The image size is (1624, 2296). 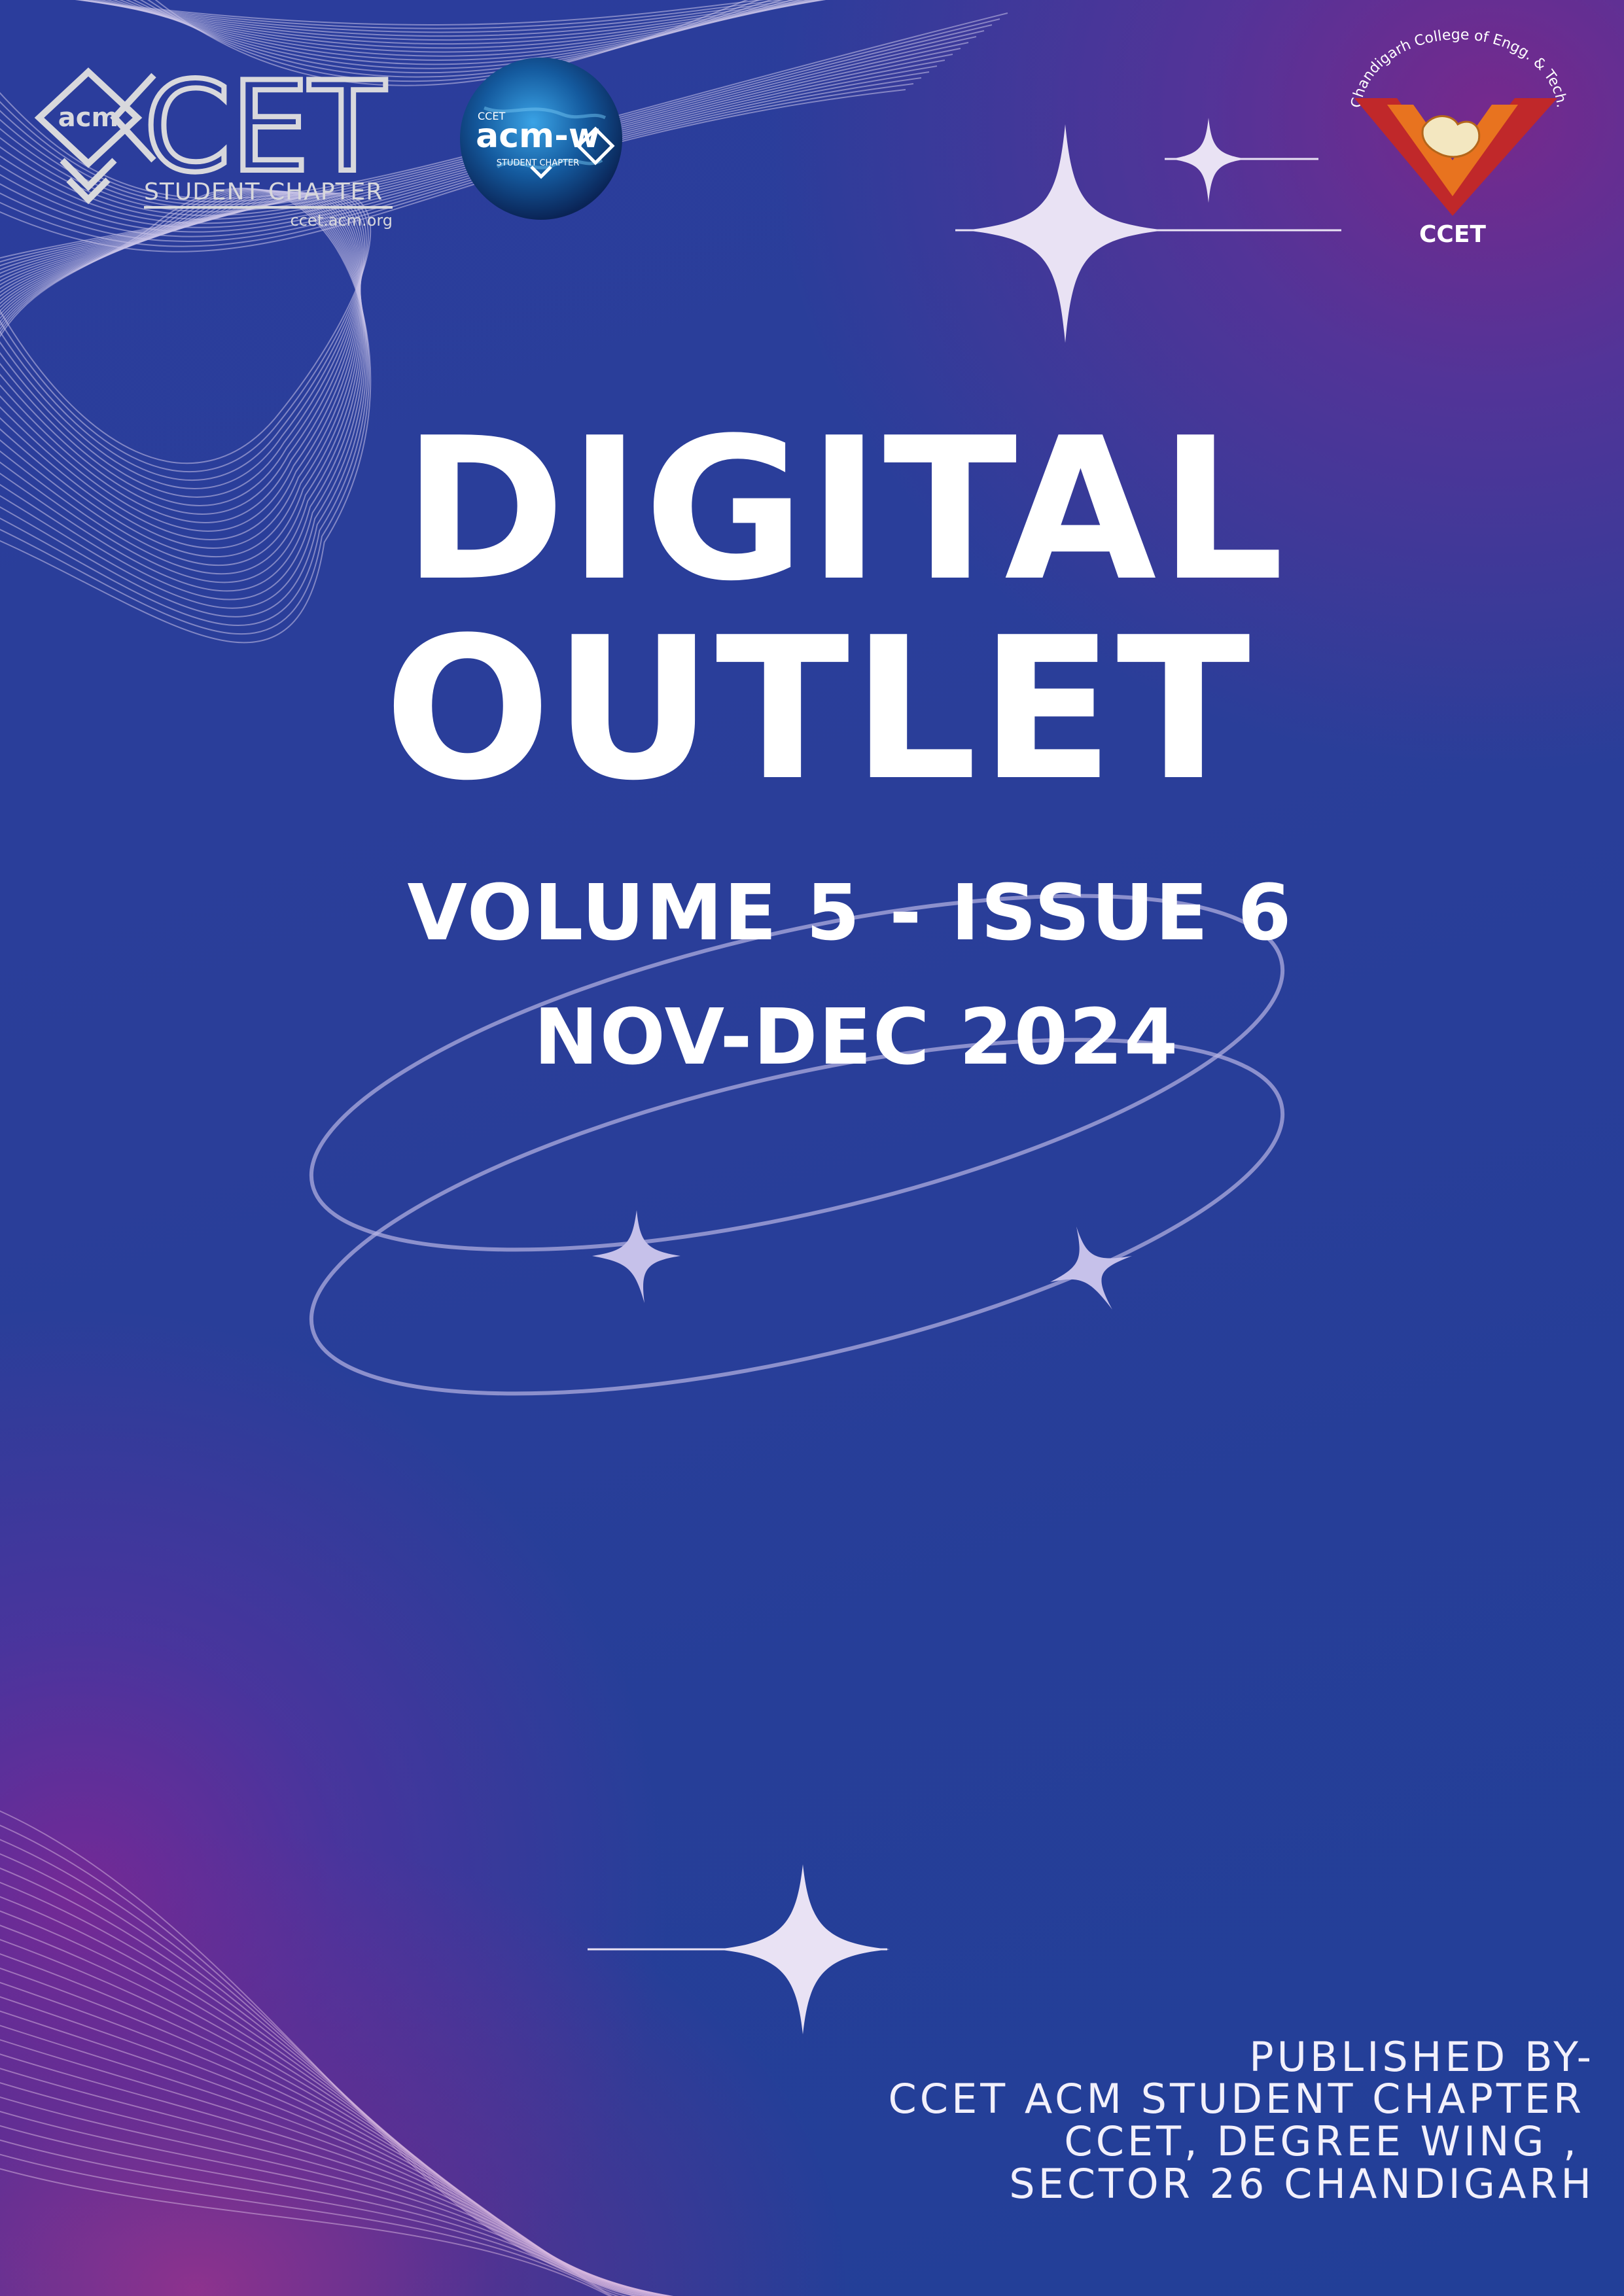 What do you see at coordinates (636, 1256) in the screenshot?
I see `sparkle-orbit-left` at bounding box center [636, 1256].